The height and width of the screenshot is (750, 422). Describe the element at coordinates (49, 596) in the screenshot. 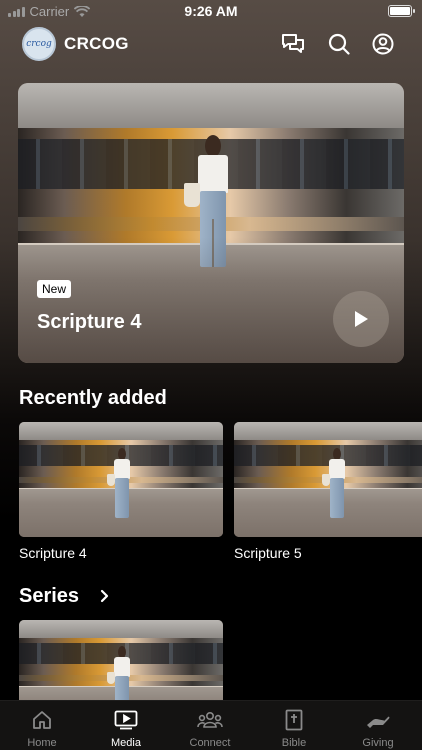

I see `series-heading: Series` at that location.